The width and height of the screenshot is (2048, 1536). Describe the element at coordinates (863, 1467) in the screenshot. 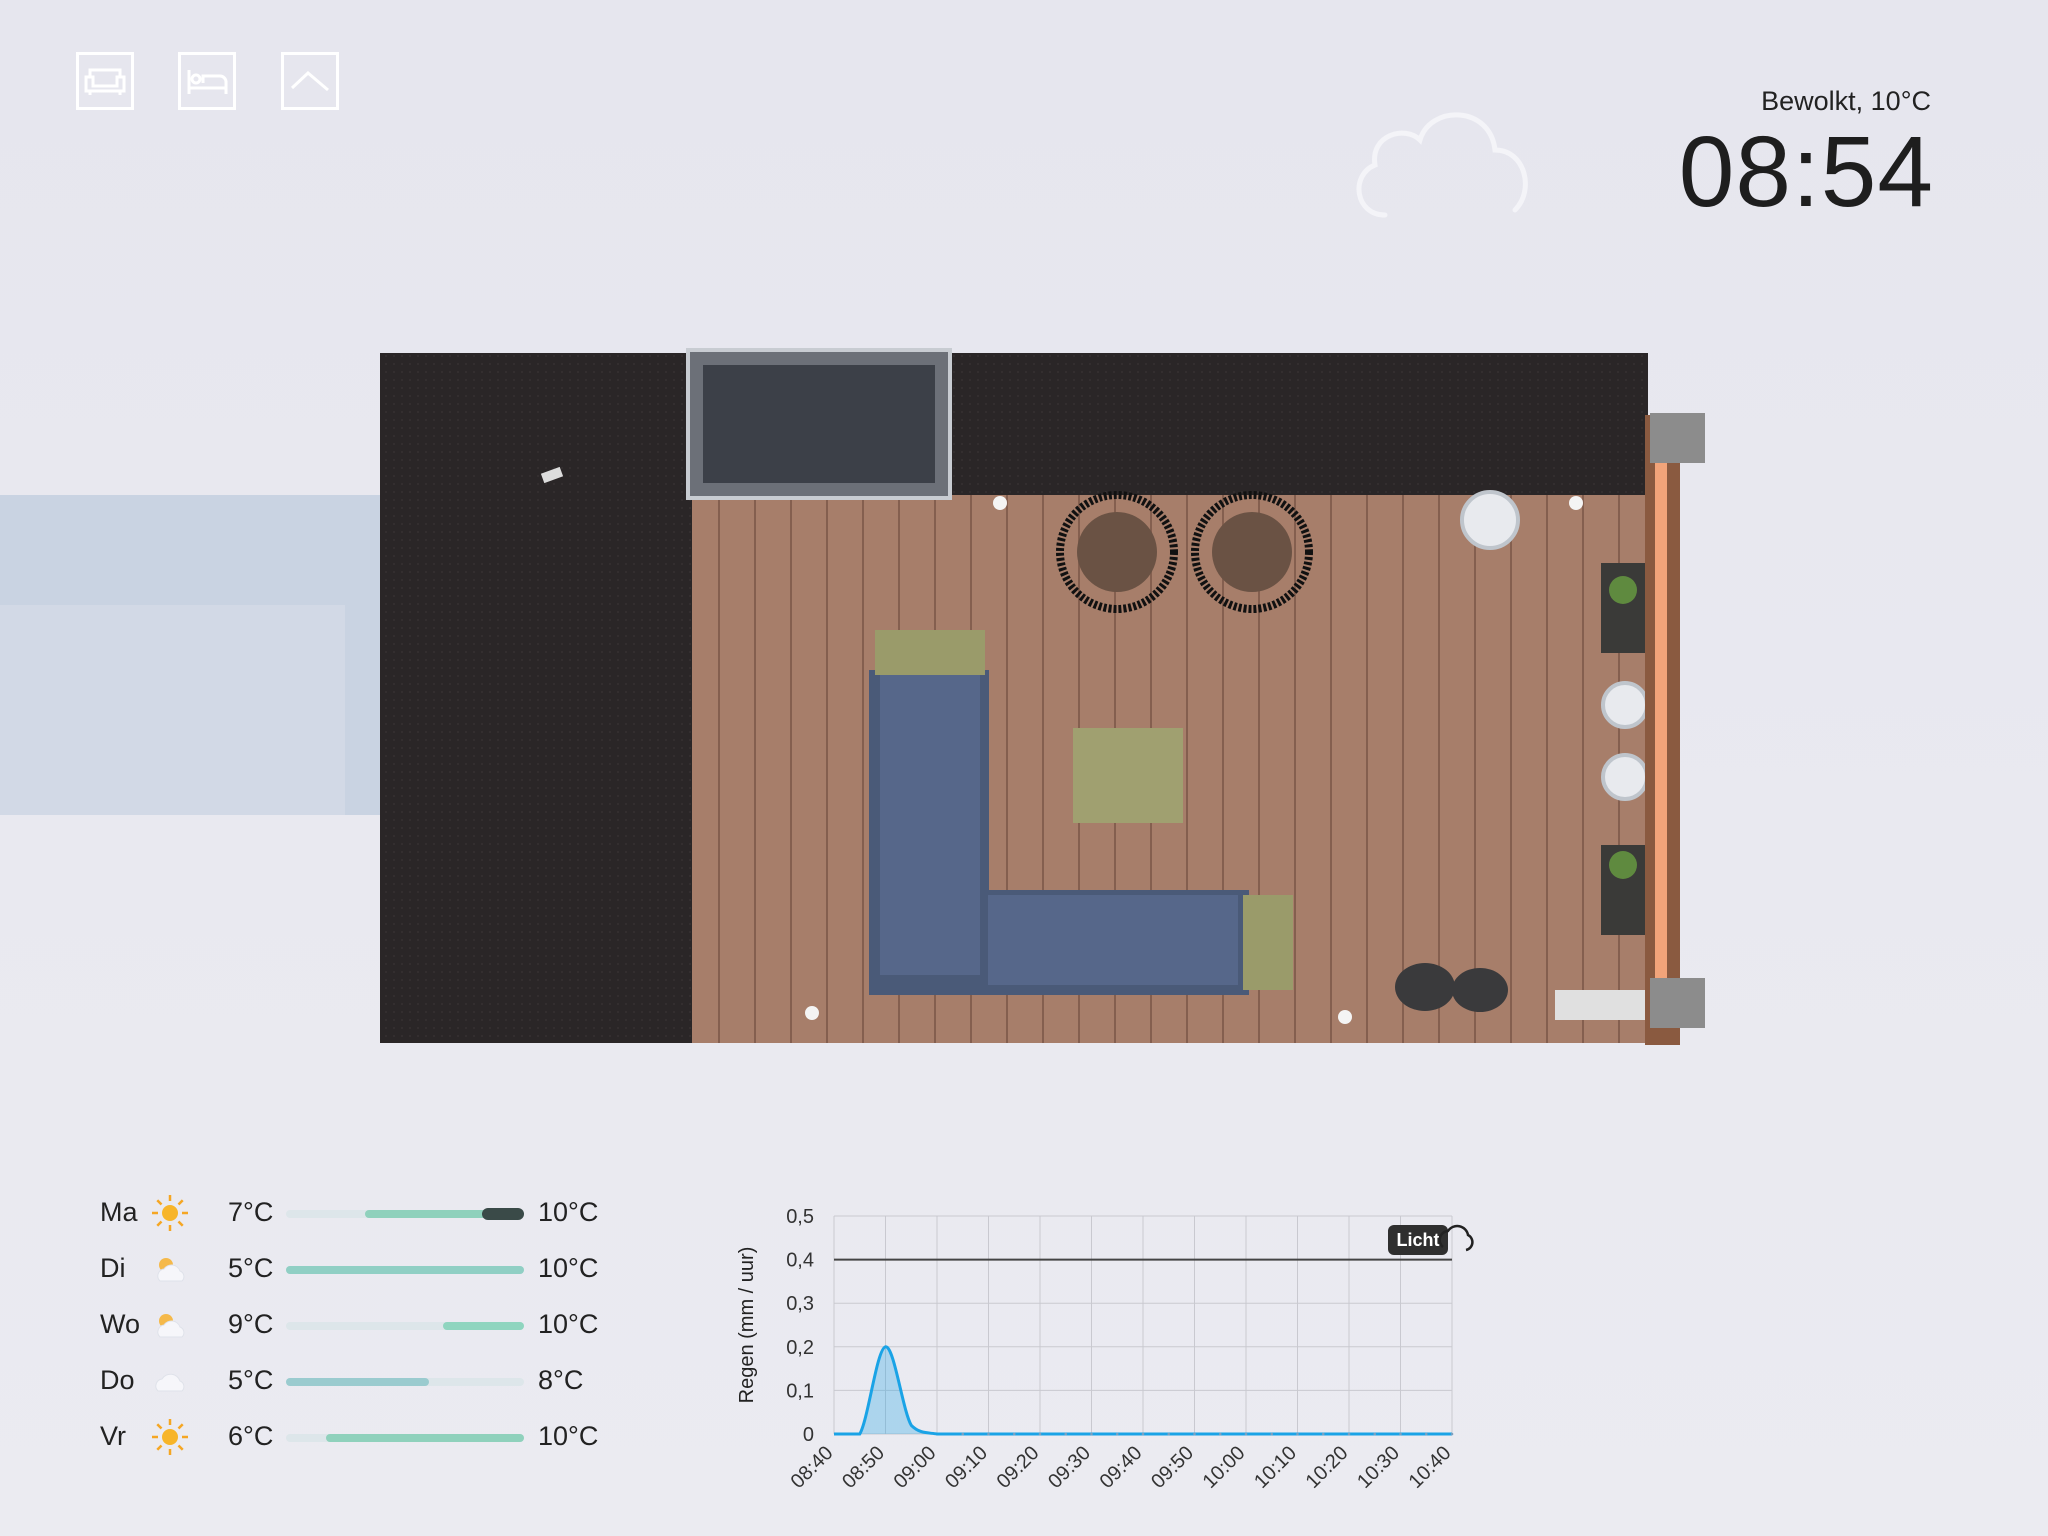

I see `x-tick-label: 08:50` at that location.